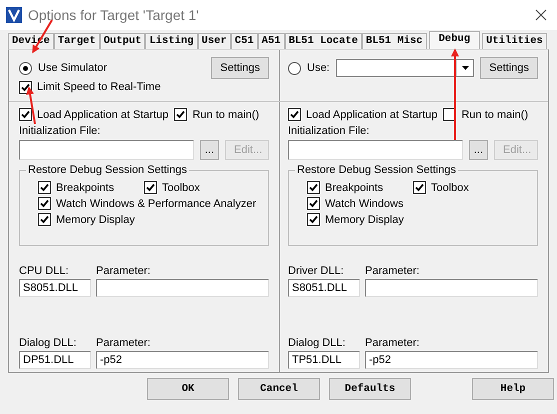  Describe the element at coordinates (394, 41) in the screenshot. I see `tab: BL51 Misc` at that location.